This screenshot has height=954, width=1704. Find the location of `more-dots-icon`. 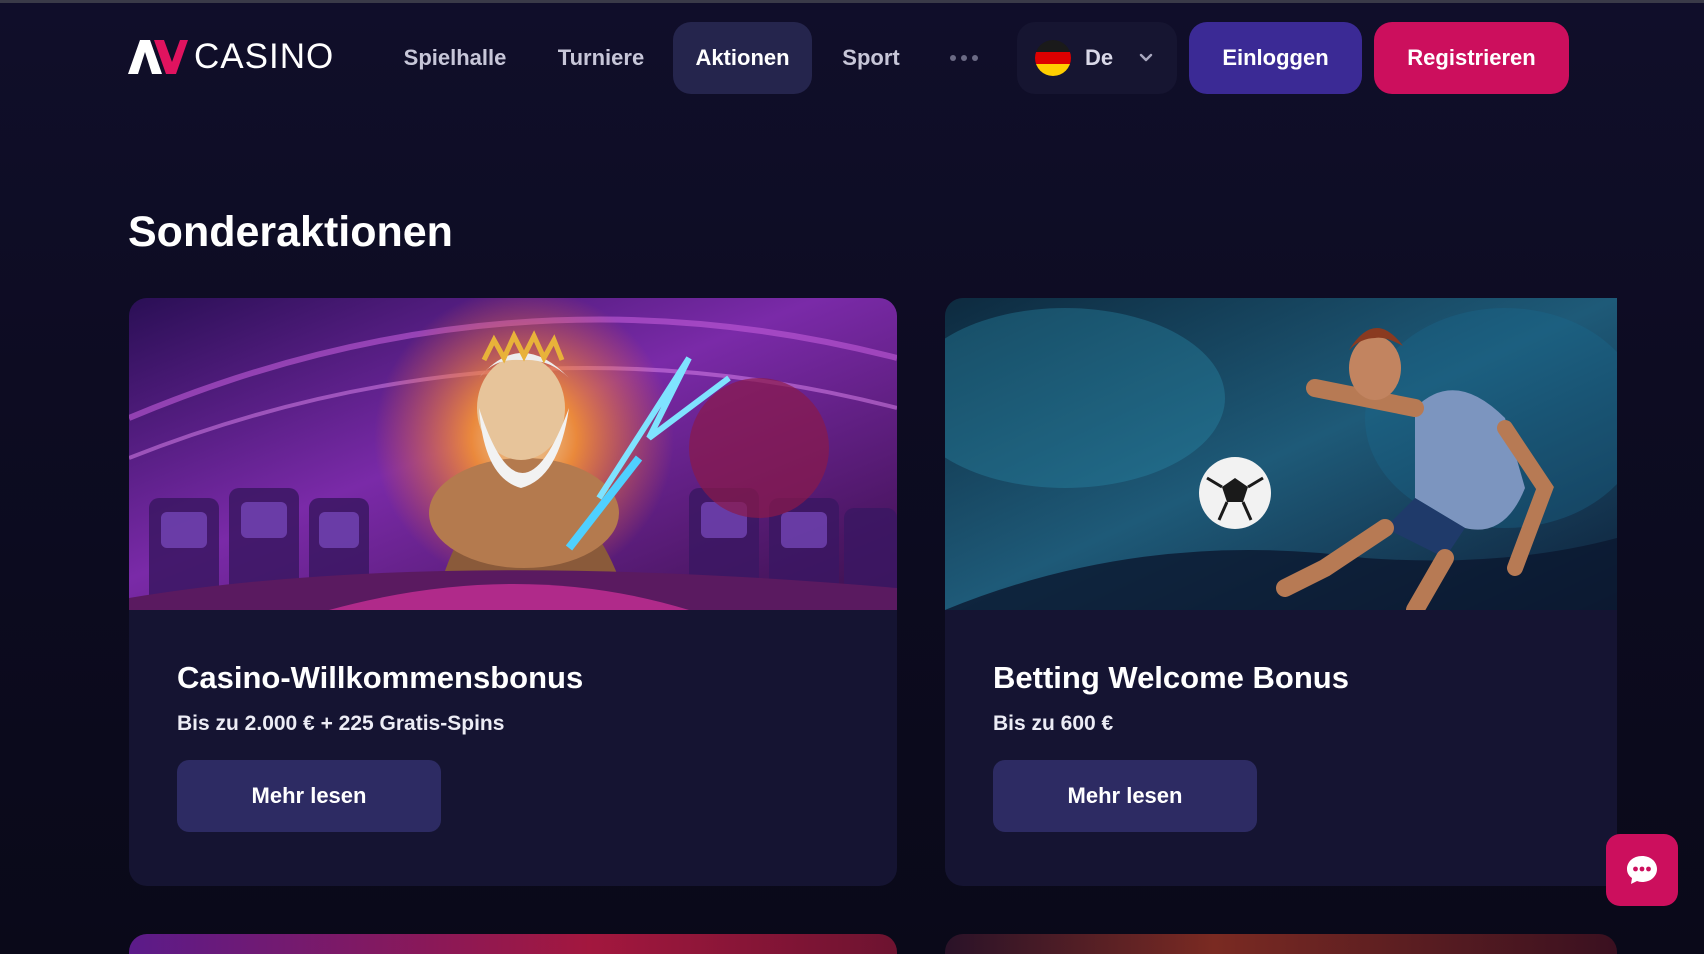

more-dots-icon is located at coordinates (964, 58).